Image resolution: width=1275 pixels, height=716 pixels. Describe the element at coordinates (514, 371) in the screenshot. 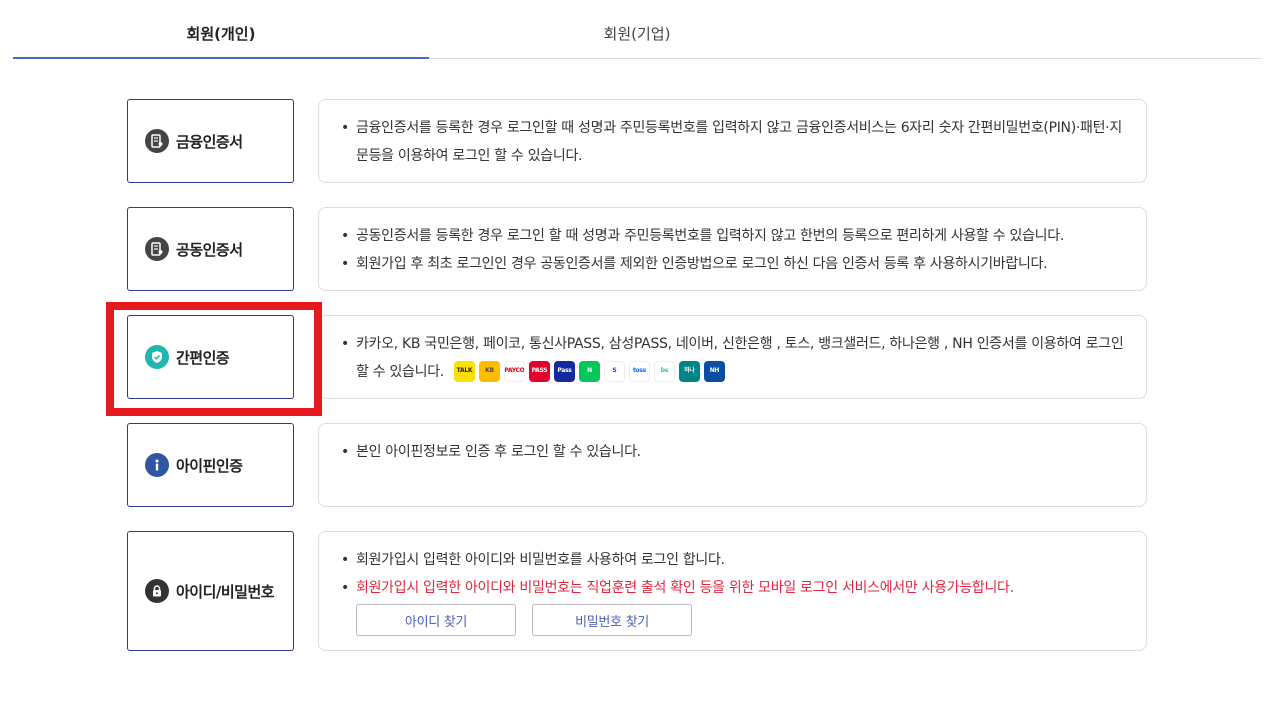

I see `payco-logo-icon: PAYCO` at that location.